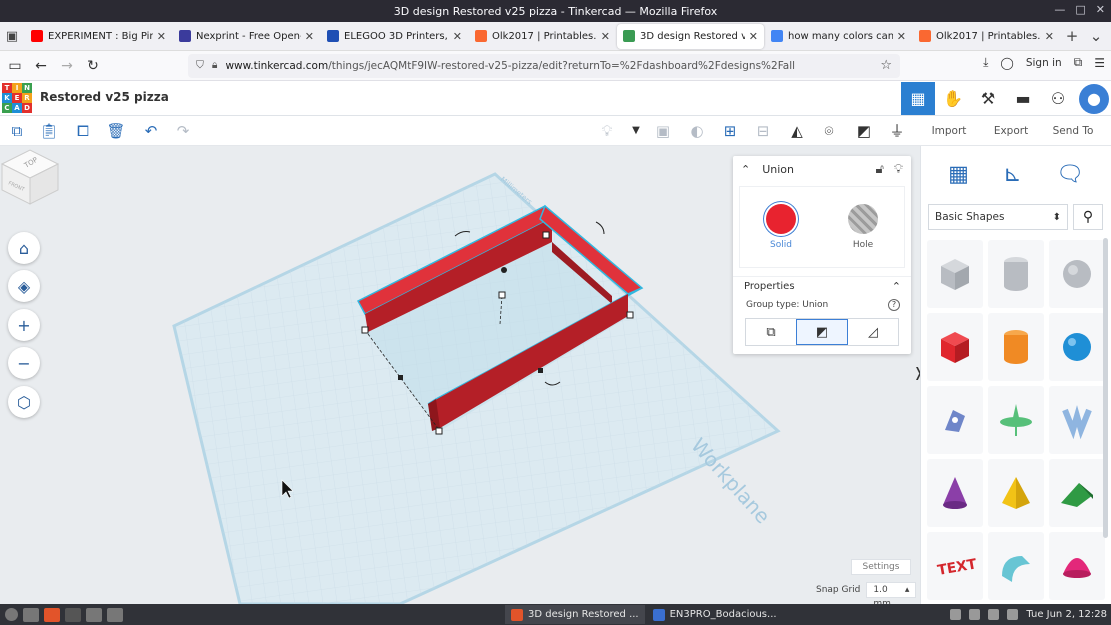  I want to click on maximize-icon: □, so click(1080, 9).